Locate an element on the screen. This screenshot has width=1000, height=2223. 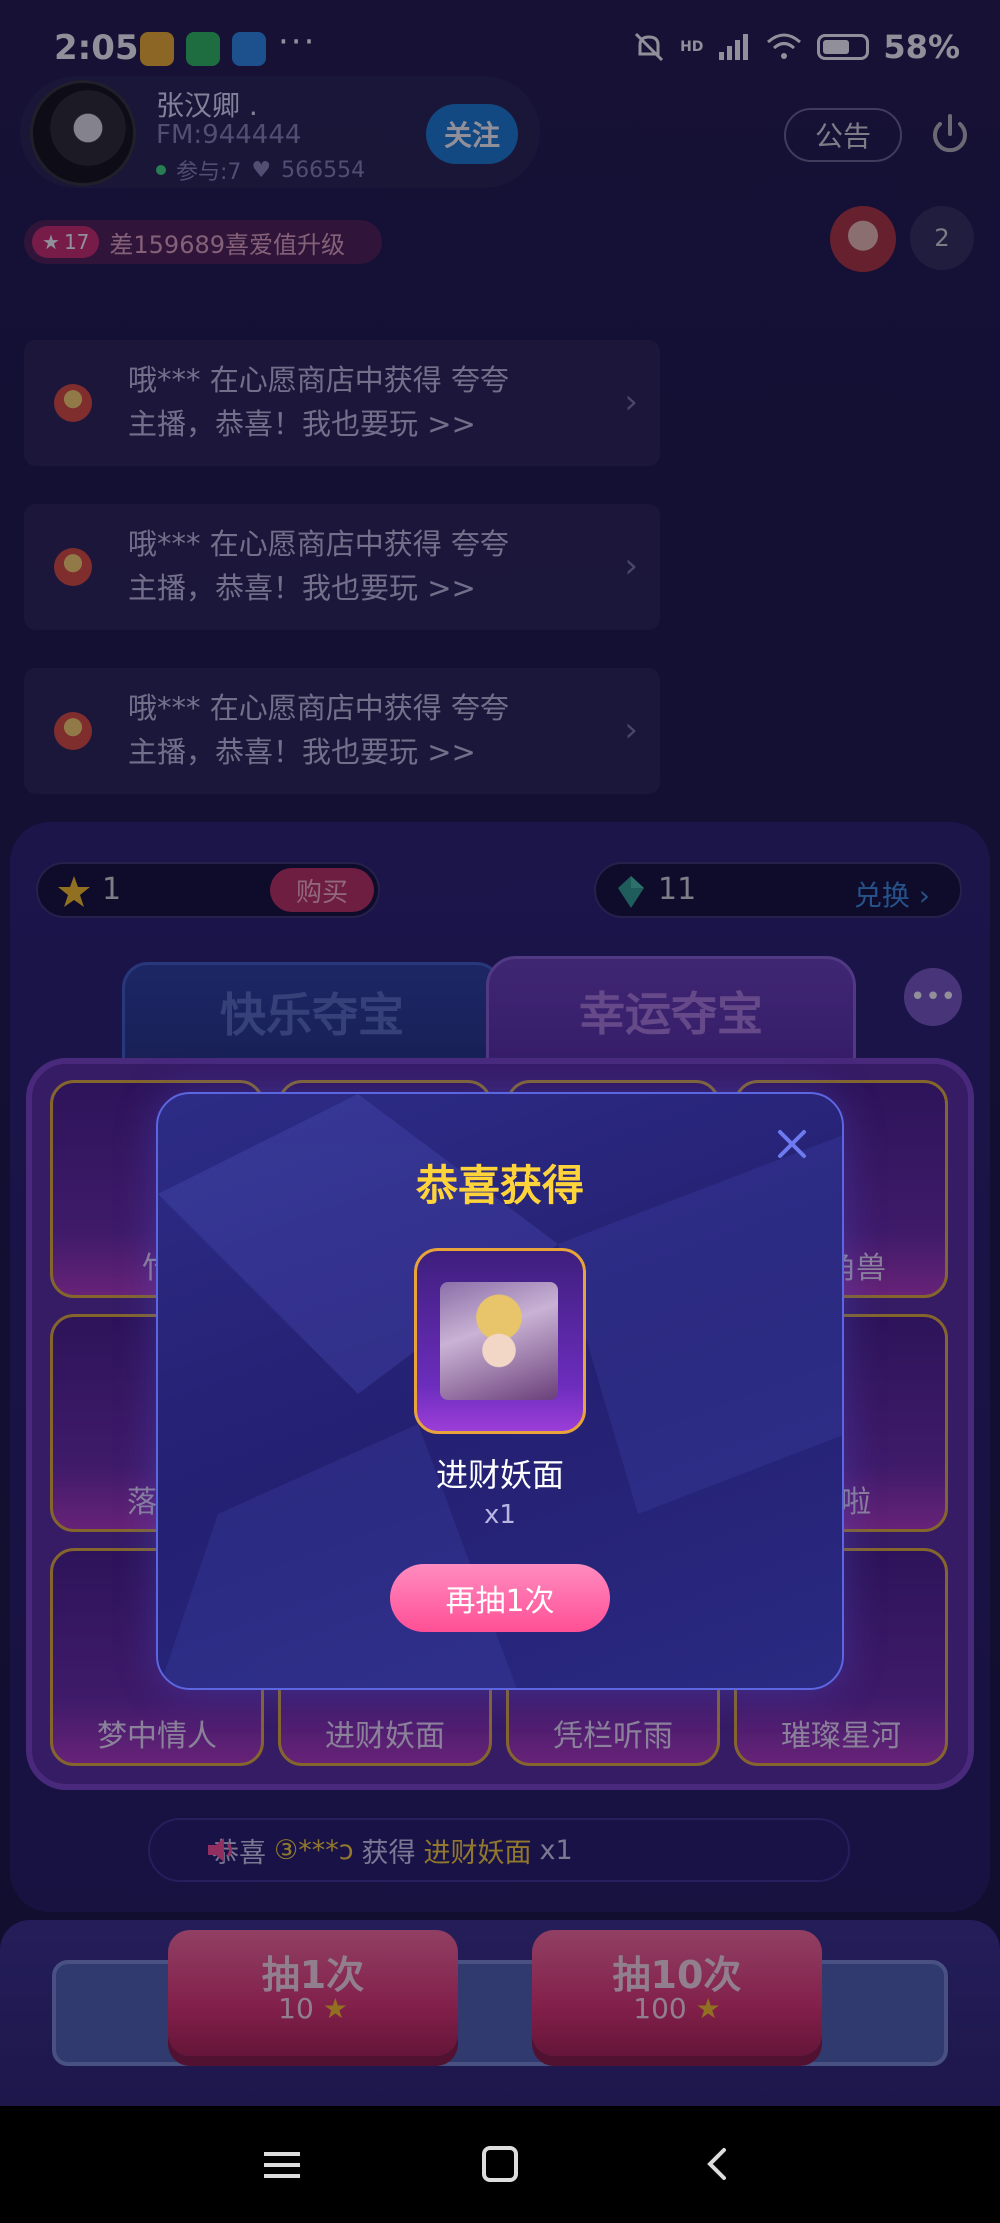
reward-image is located at coordinates (499, 1341).